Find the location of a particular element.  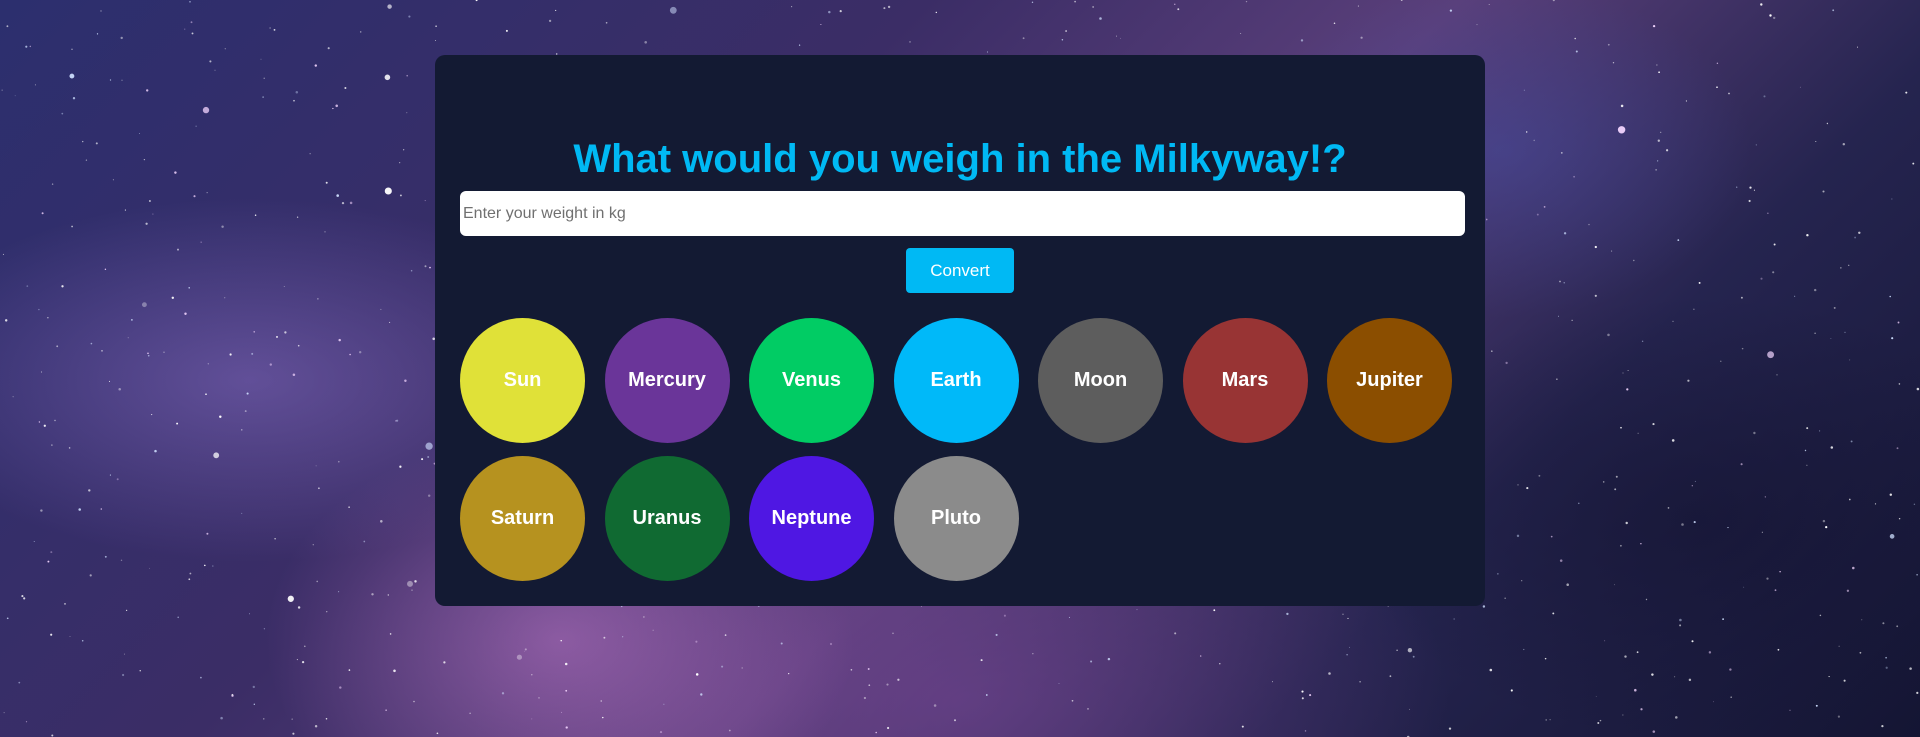

planet-neptune-button: Neptune is located at coordinates (811, 518).